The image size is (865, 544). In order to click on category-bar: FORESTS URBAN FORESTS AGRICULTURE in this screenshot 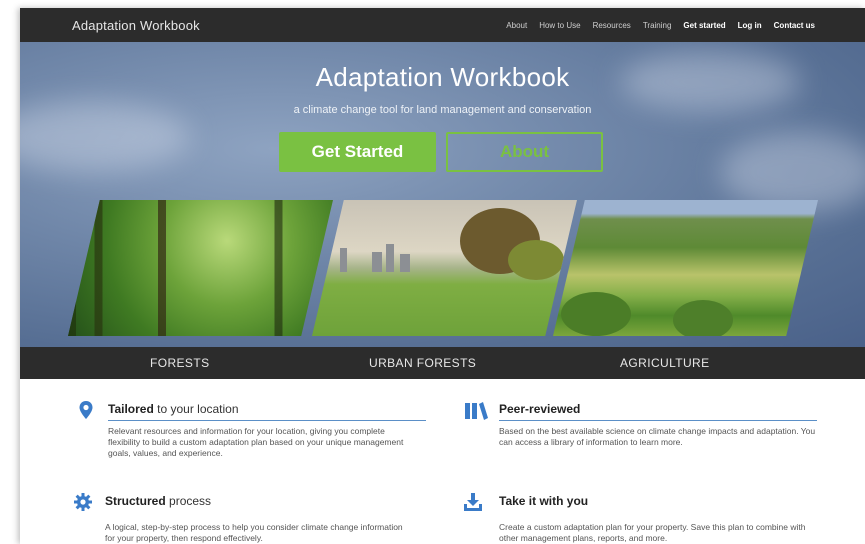, I will do `click(442, 363)`.